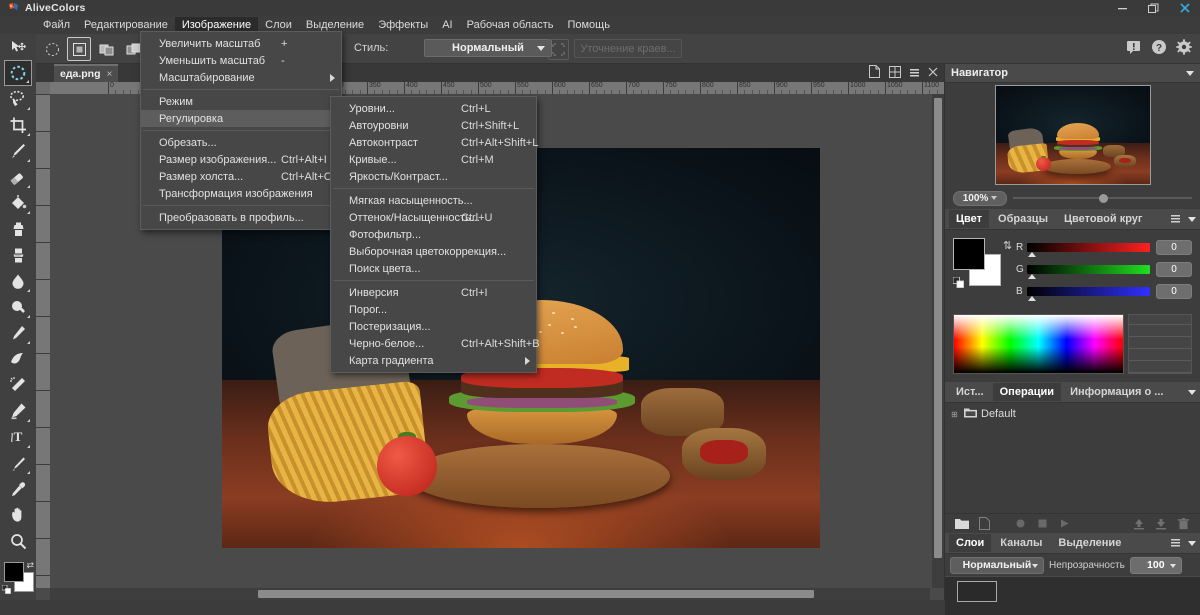 This screenshot has width=1200, height=615. I want to click on close-icon, so click(933, 73).